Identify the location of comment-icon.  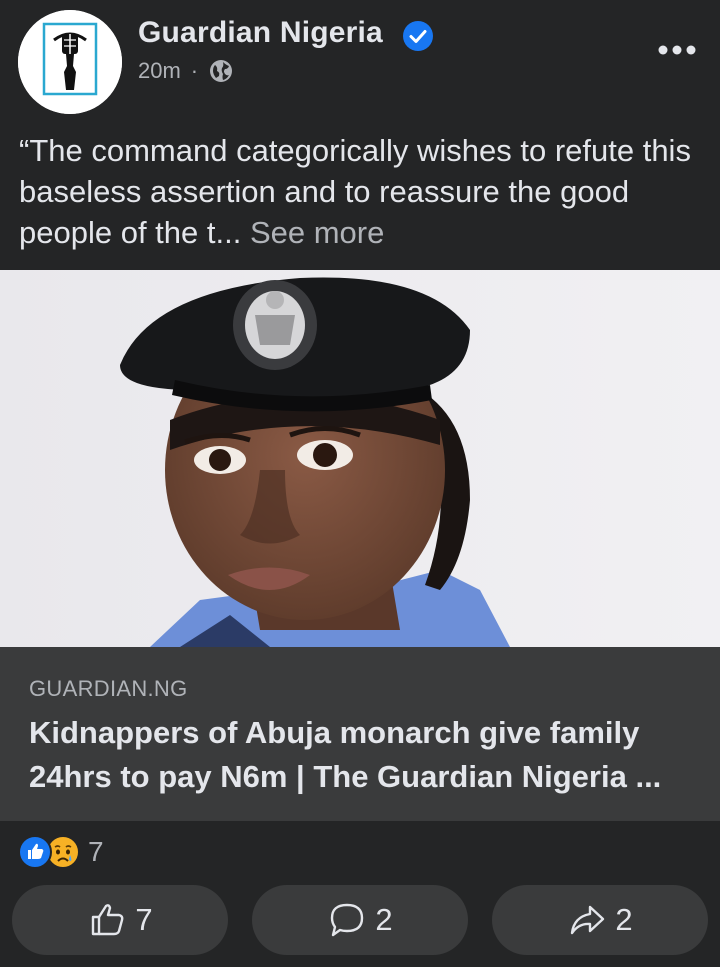
(347, 920).